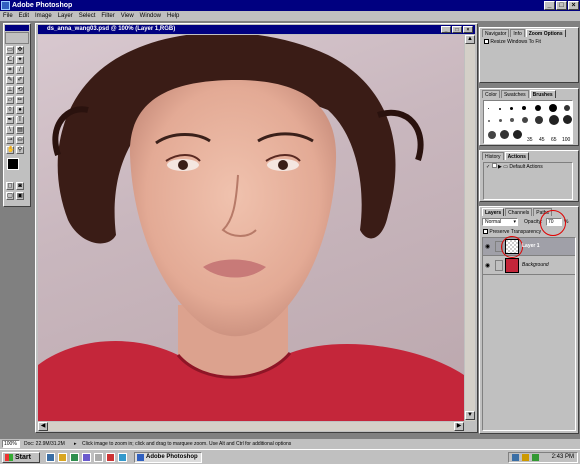 This screenshot has width=580, height=464. Describe the element at coordinates (10, 150) in the screenshot. I see `hand-tool-icon: ✋` at that location.